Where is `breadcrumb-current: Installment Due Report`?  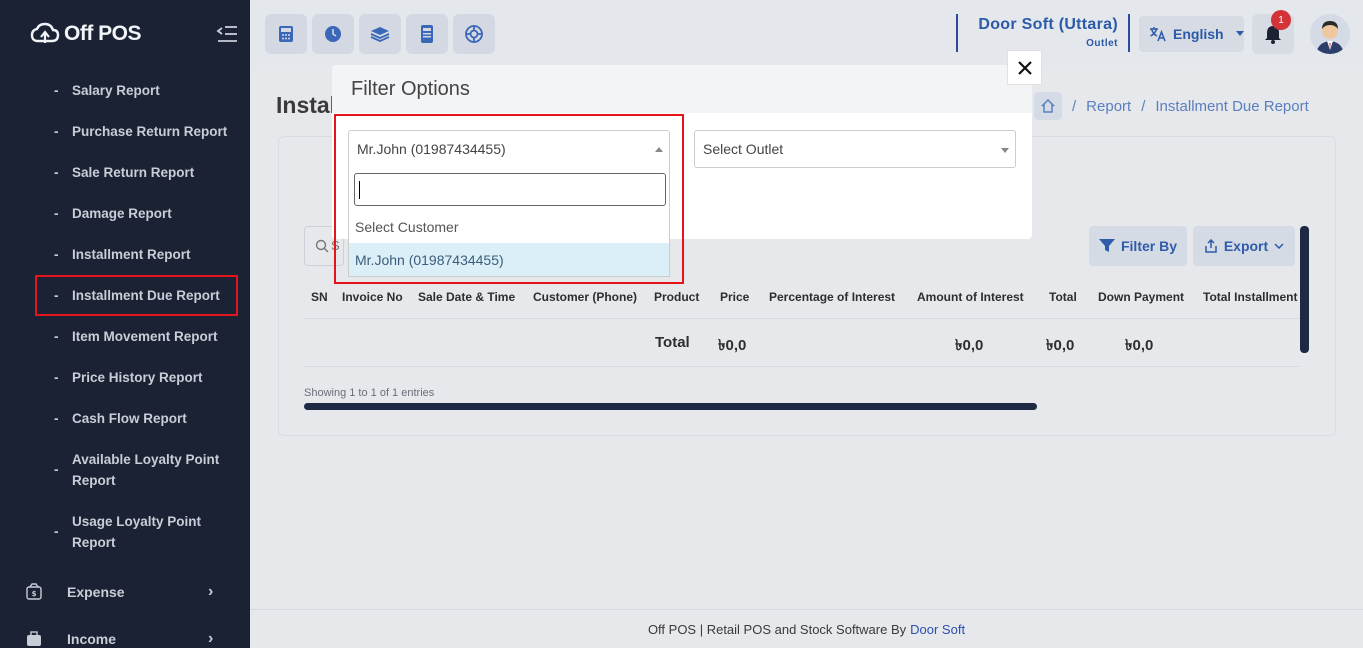 breadcrumb-current: Installment Due Report is located at coordinates (1232, 106).